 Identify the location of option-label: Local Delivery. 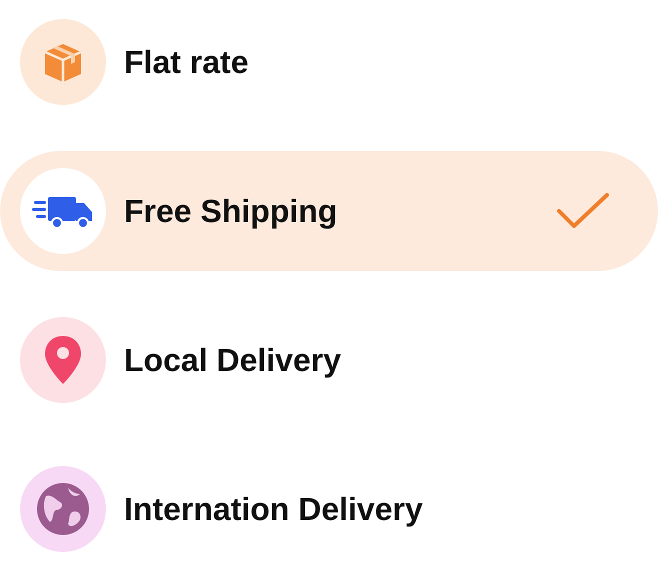
(233, 360).